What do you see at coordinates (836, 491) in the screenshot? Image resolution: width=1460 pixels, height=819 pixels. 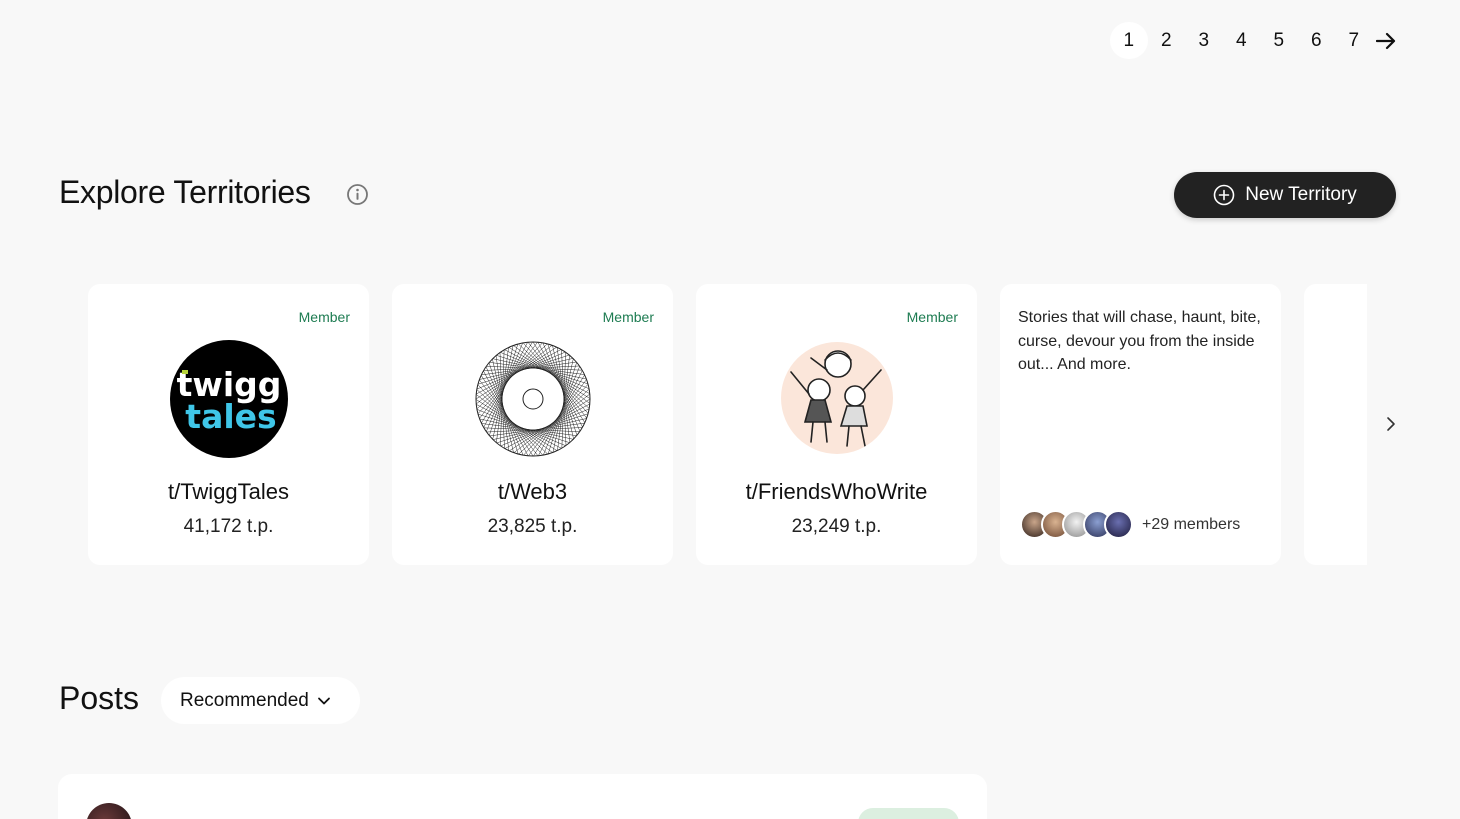 I see `territory-name: t/FriendsWhoWrite` at bounding box center [836, 491].